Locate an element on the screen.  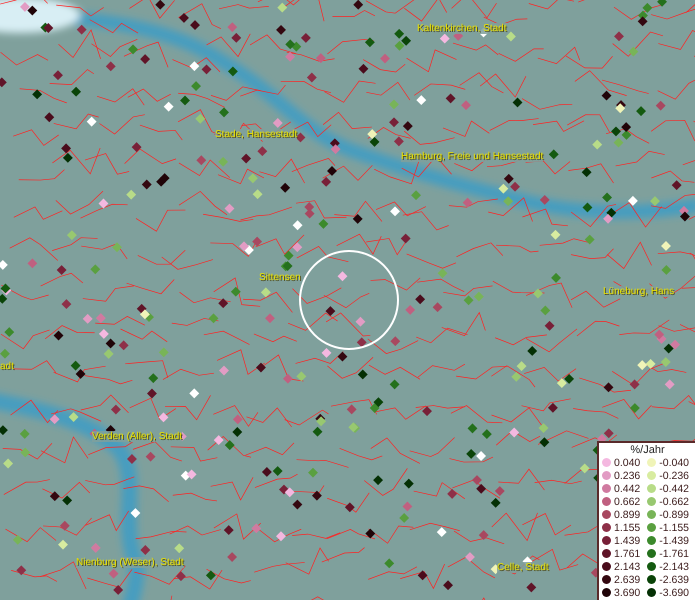
legend-value: -1.439 is located at coordinates (674, 540).